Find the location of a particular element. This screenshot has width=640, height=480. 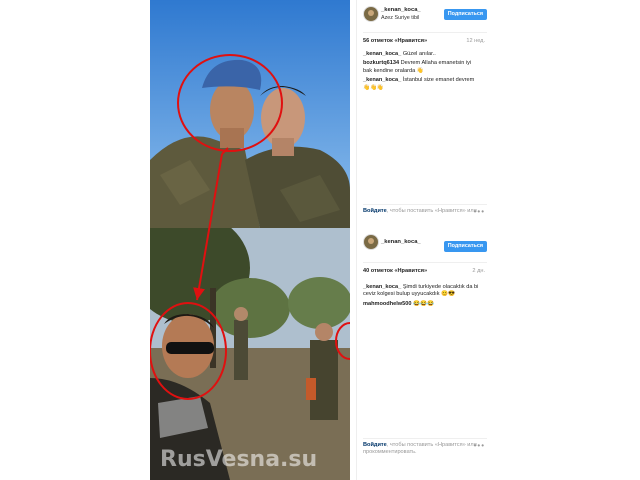

comment-user: bozkurtq6134 is located at coordinates (381, 63).